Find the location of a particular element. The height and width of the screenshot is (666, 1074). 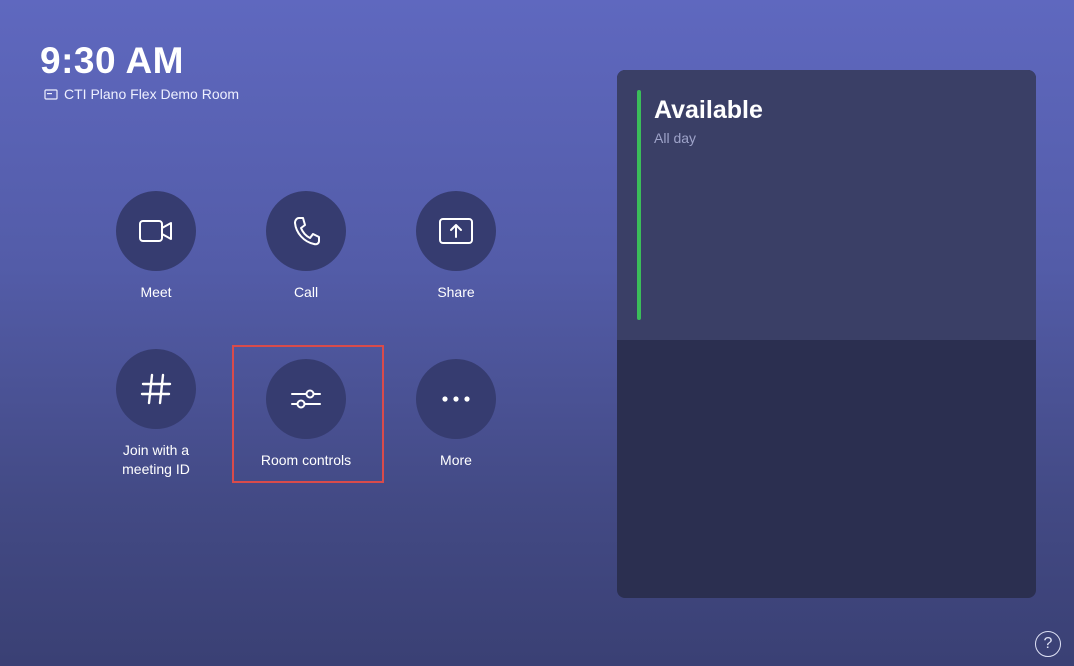

join-label: Join with a meeting ID is located at coordinates (156, 459).